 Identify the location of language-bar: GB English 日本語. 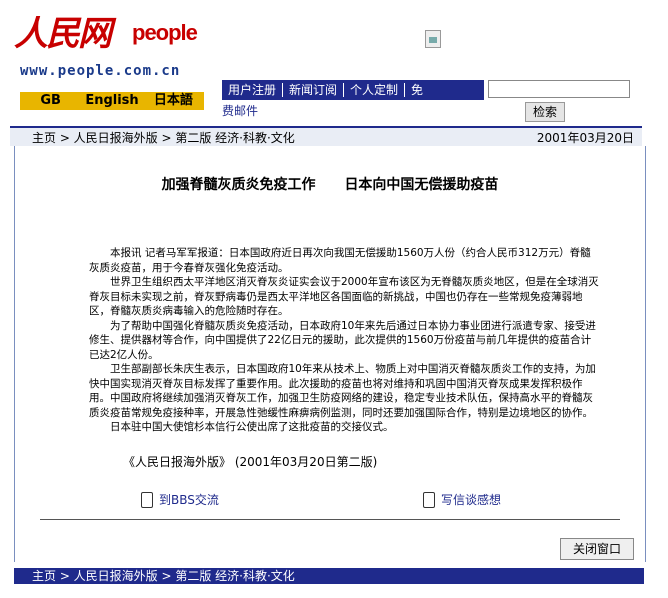
(112, 101).